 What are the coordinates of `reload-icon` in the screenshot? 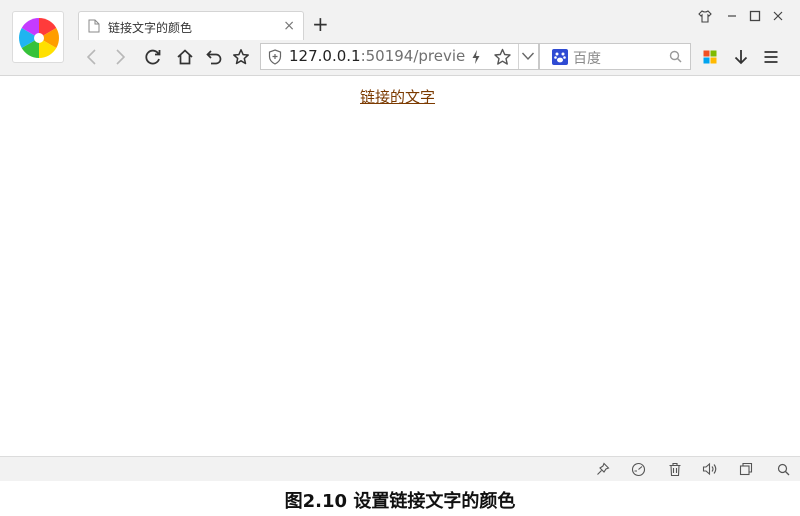 It's located at (153, 57).